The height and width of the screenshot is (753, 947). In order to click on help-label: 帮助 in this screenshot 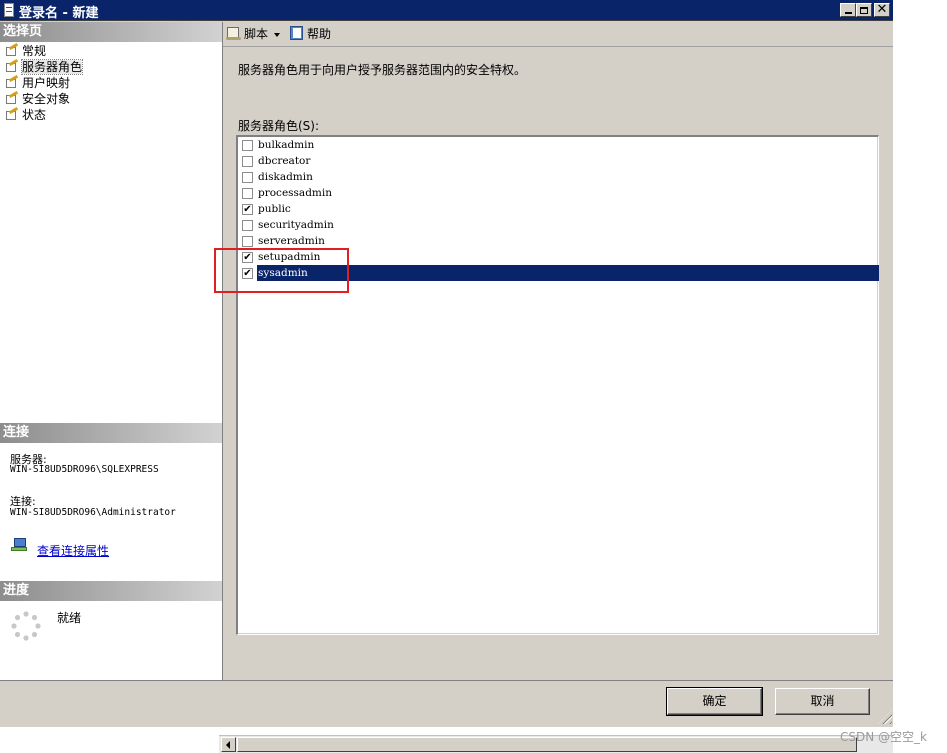, I will do `click(319, 34)`.